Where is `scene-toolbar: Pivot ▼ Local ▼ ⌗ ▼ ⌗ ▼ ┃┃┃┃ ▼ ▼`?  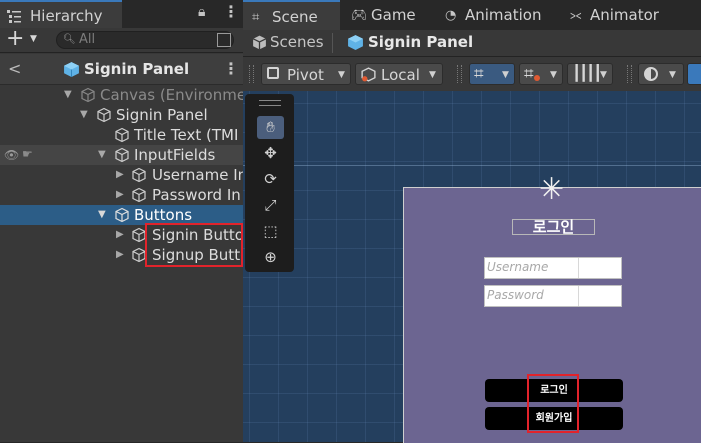
scene-toolbar: Pivot ▼ Local ▼ ⌗ ▼ ⌗ ▼ ┃┃┃┃ ▼ ▼ is located at coordinates (472, 74).